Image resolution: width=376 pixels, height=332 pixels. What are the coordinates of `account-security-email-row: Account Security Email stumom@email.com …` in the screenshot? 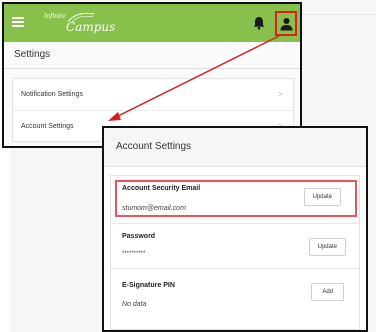 It's located at (235, 198).